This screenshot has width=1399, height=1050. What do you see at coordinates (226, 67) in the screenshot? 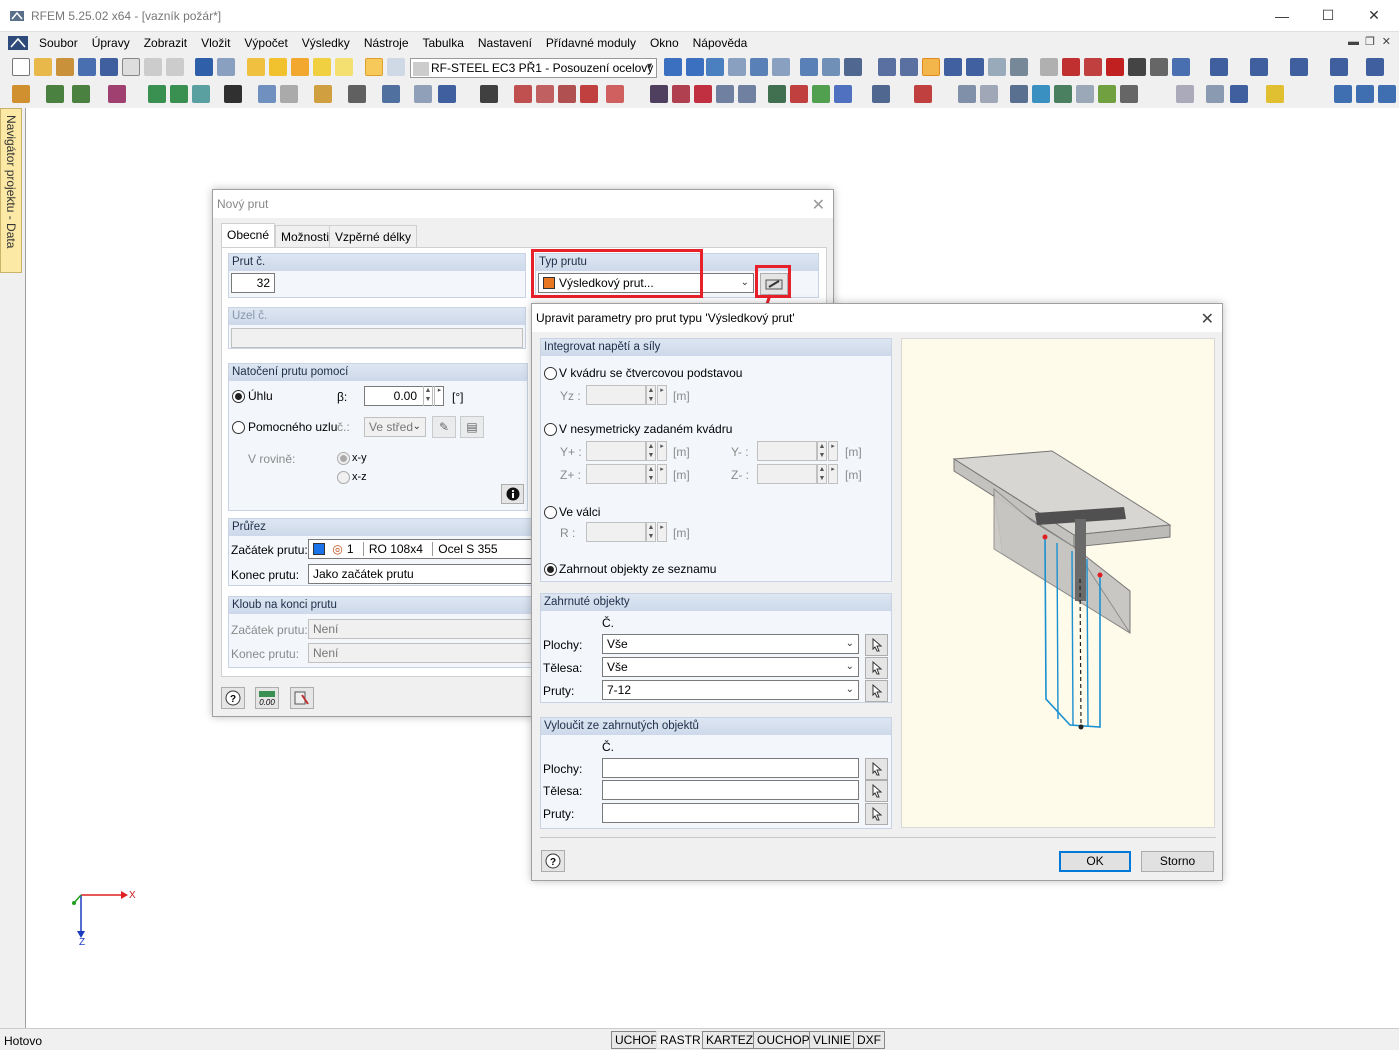
I see `redo-icon` at bounding box center [226, 67].